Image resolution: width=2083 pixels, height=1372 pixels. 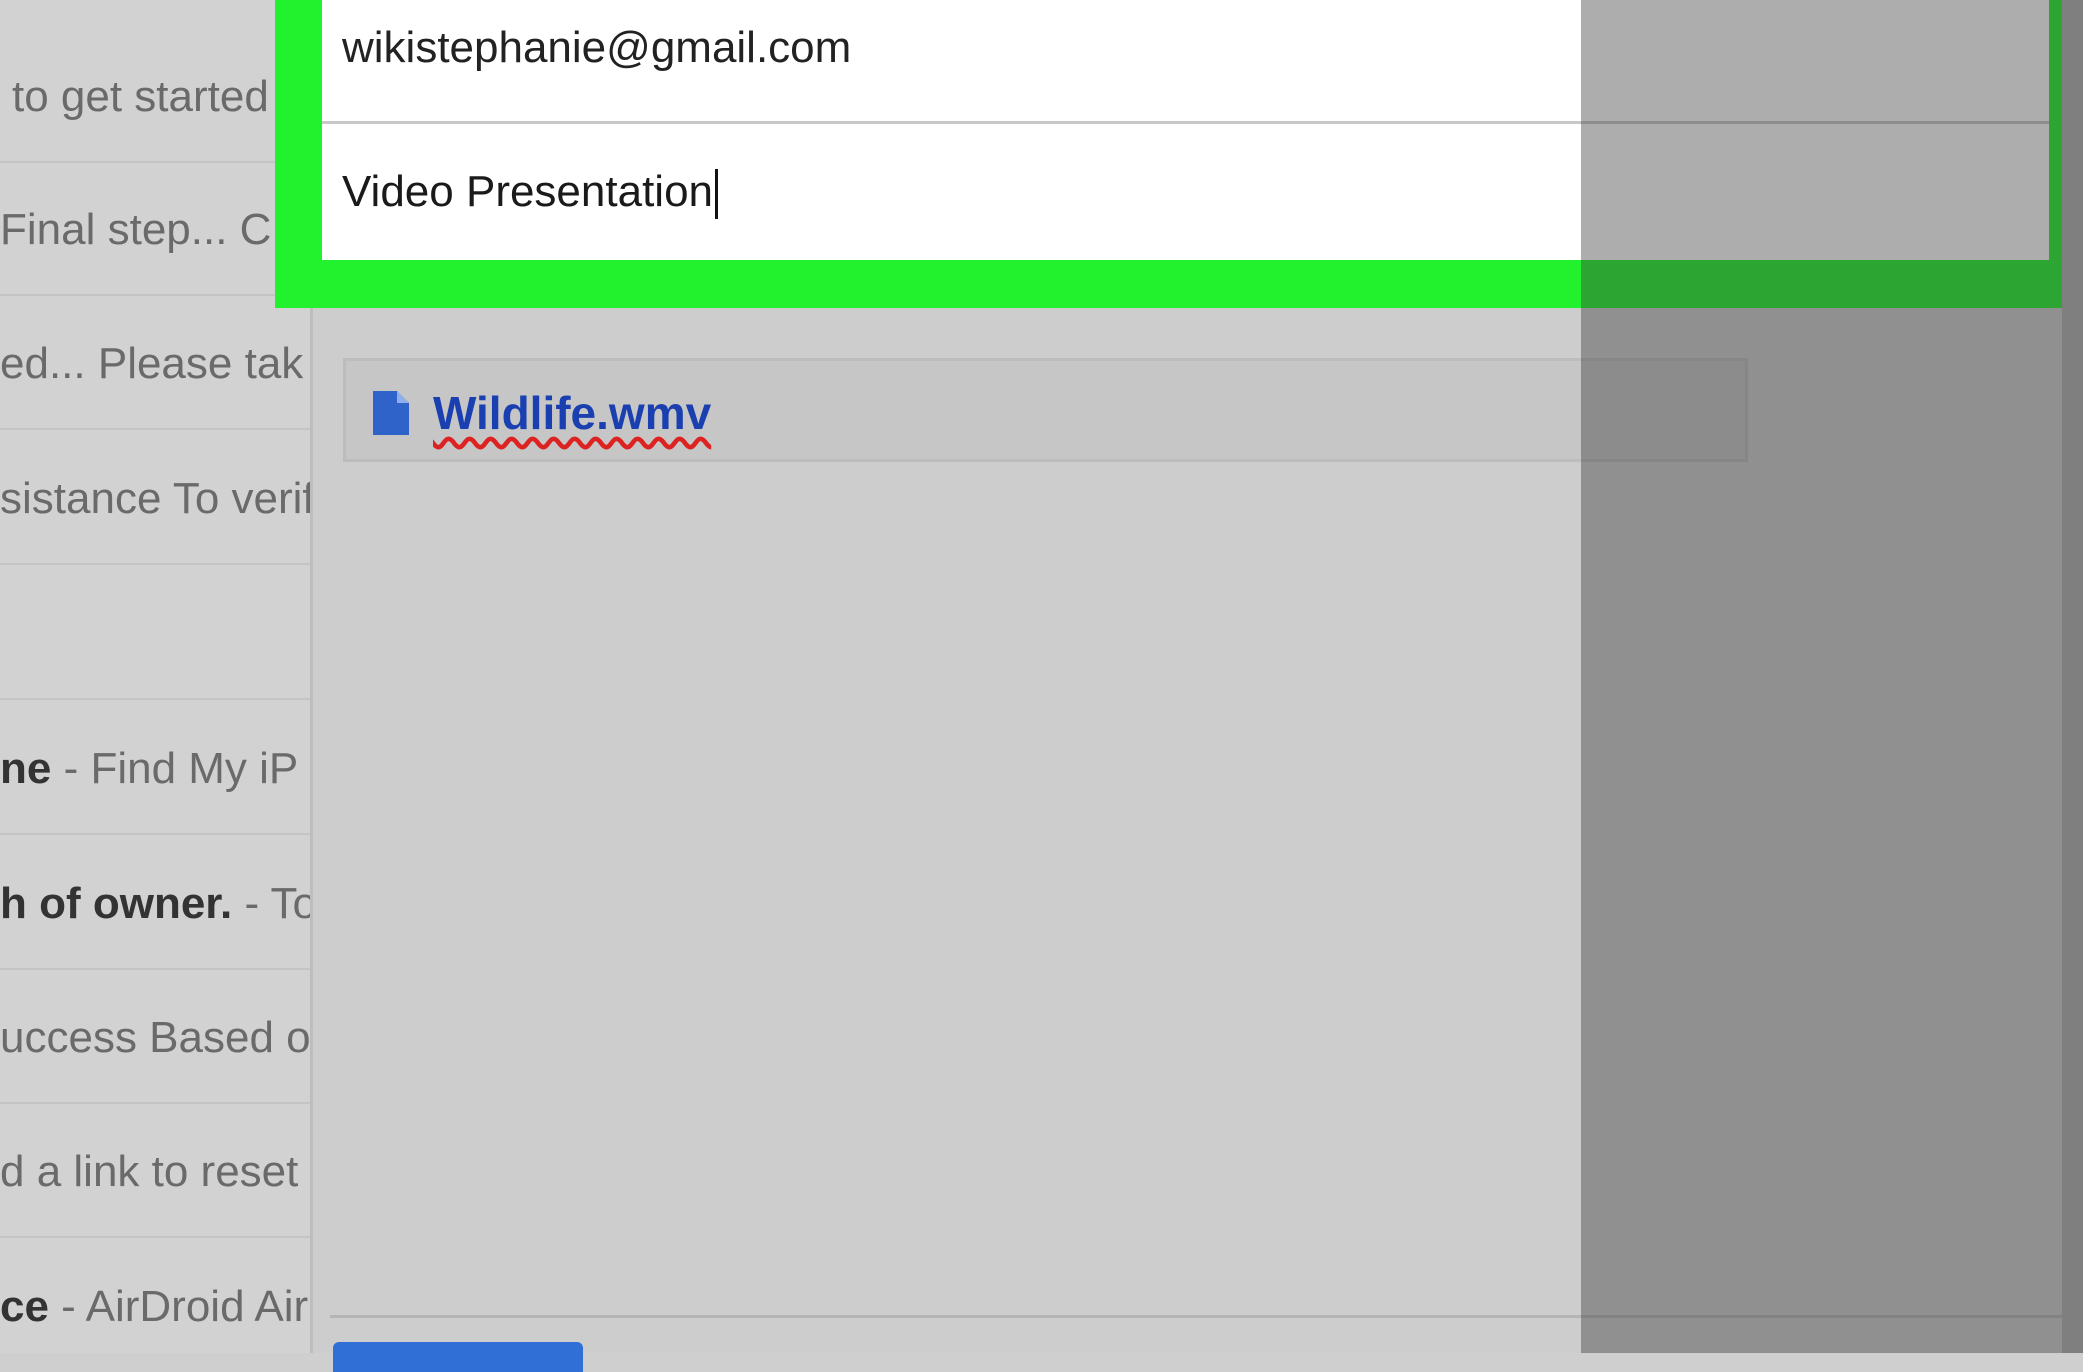 I want to click on inbox-row: Final step... C, so click(x=155, y=229).